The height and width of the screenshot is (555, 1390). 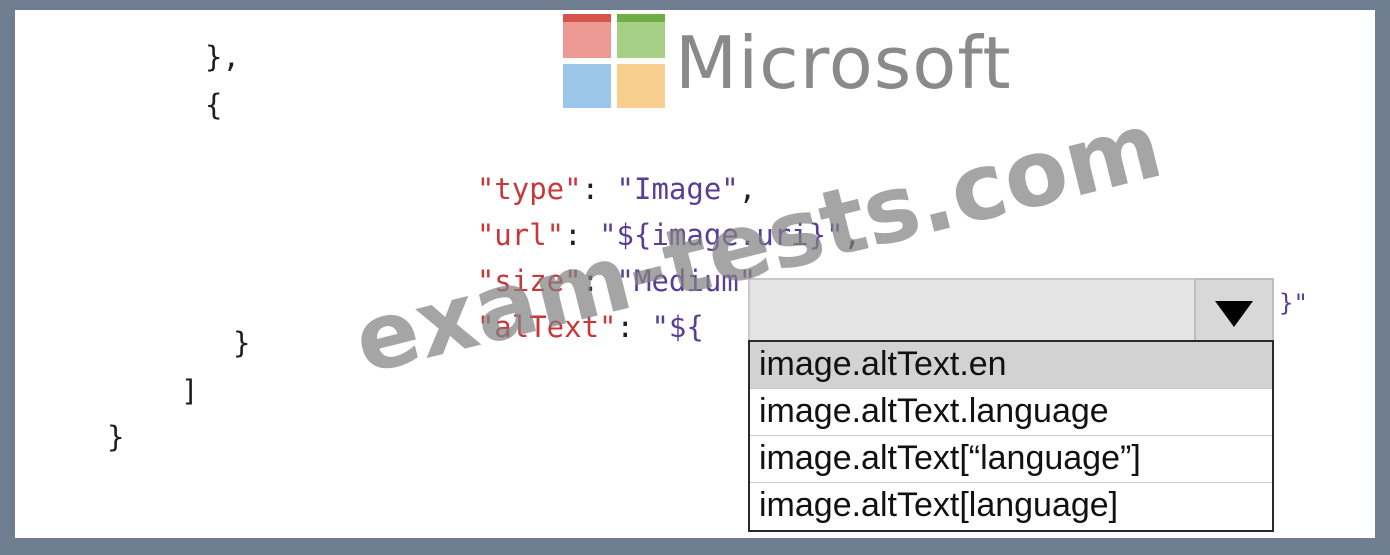 I want to click on code-line-open-object: {, so click(x=214, y=105).